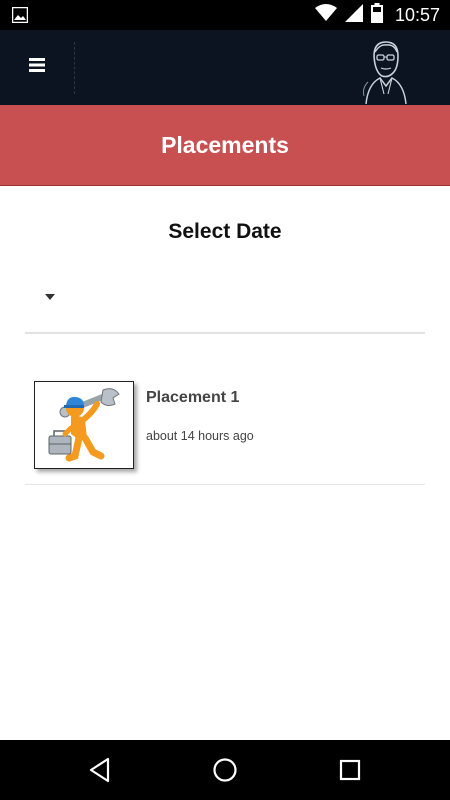 This screenshot has height=800, width=450. I want to click on hamburger-menu-icon, so click(37, 67).